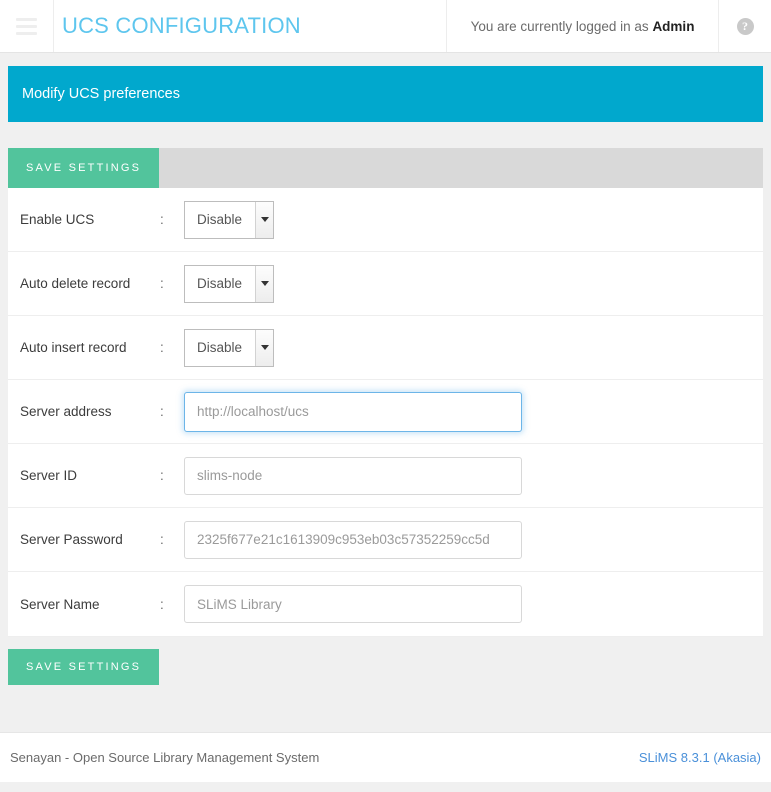  I want to click on footer-version-link: SLiMS 8.3.1 (Akasia), so click(700, 757).